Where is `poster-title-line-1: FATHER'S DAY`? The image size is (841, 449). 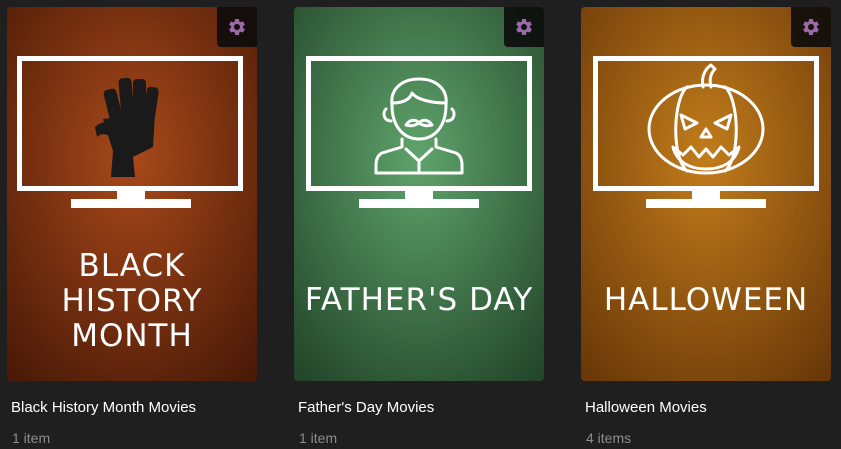
poster-title-line-1: FATHER'S DAY is located at coordinates (419, 300).